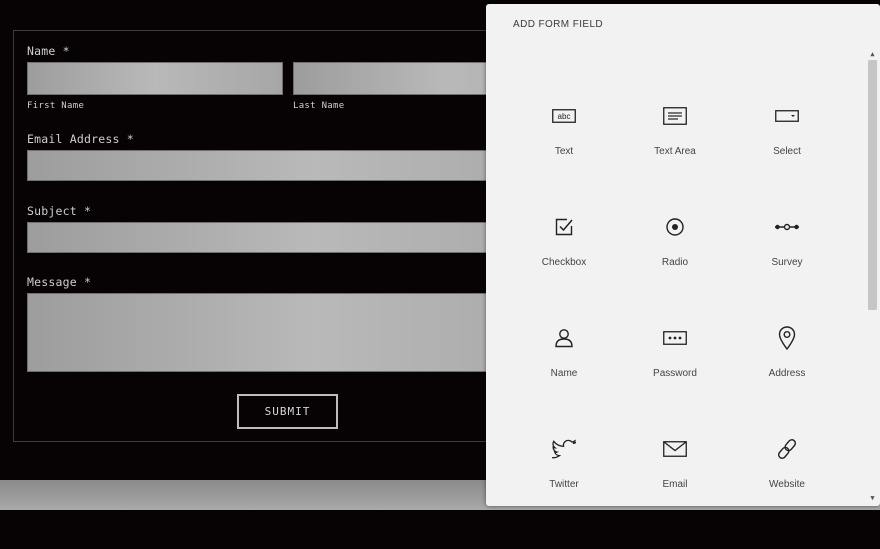 This screenshot has width=880, height=549. Describe the element at coordinates (675, 262) in the screenshot. I see `field-tile-label: Radio` at that location.